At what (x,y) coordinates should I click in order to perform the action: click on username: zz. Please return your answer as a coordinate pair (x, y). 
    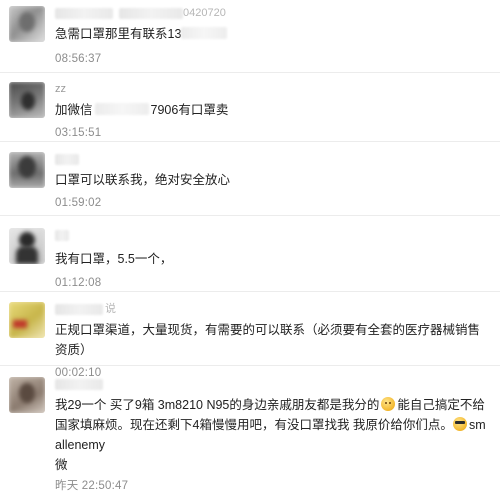
    Looking at the image, I should click on (273, 89).